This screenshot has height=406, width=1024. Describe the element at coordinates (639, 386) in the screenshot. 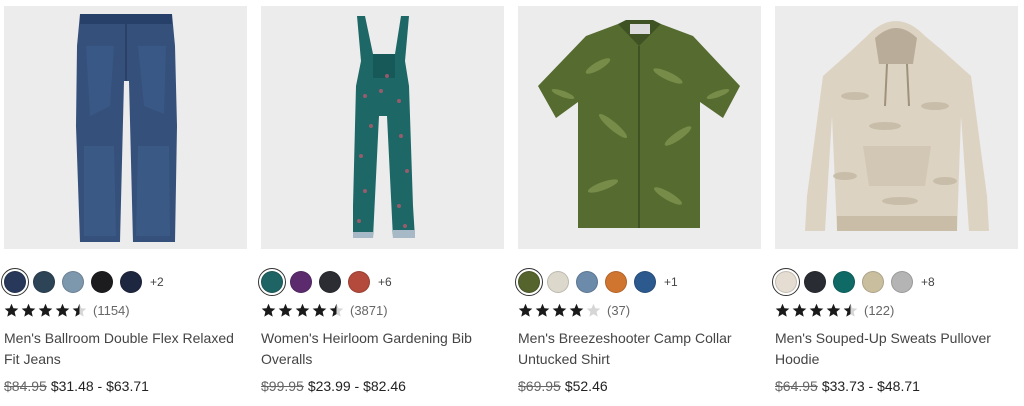

I see `price: $69.95 $52.46` at that location.